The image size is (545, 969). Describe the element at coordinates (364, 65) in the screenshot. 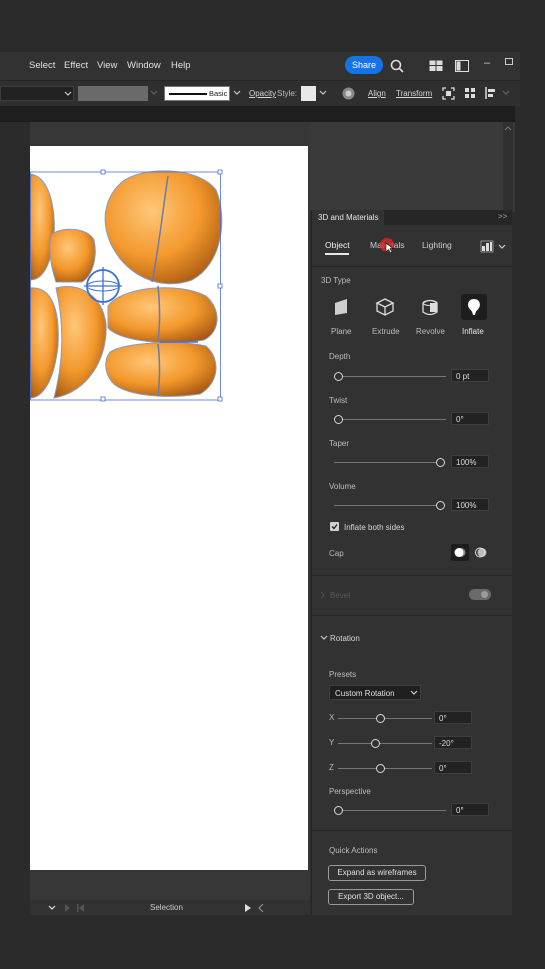

I see `share-button: Share` at that location.